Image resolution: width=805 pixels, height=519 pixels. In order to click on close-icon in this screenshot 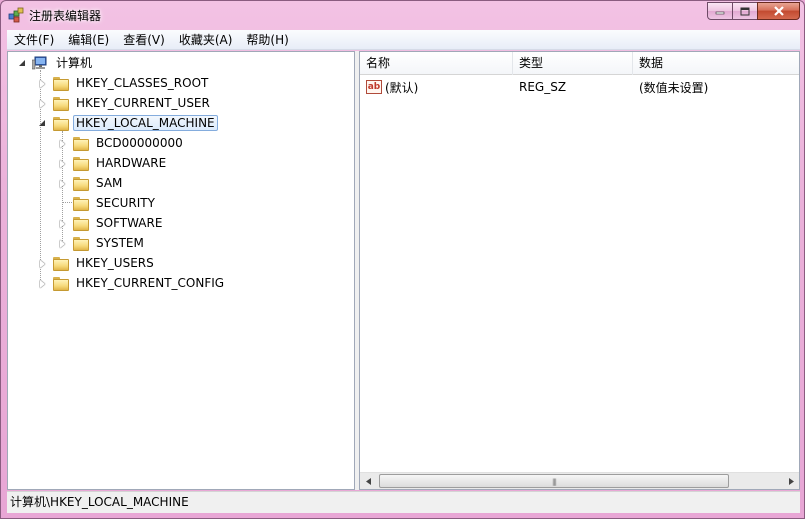, I will do `click(778, 11)`.